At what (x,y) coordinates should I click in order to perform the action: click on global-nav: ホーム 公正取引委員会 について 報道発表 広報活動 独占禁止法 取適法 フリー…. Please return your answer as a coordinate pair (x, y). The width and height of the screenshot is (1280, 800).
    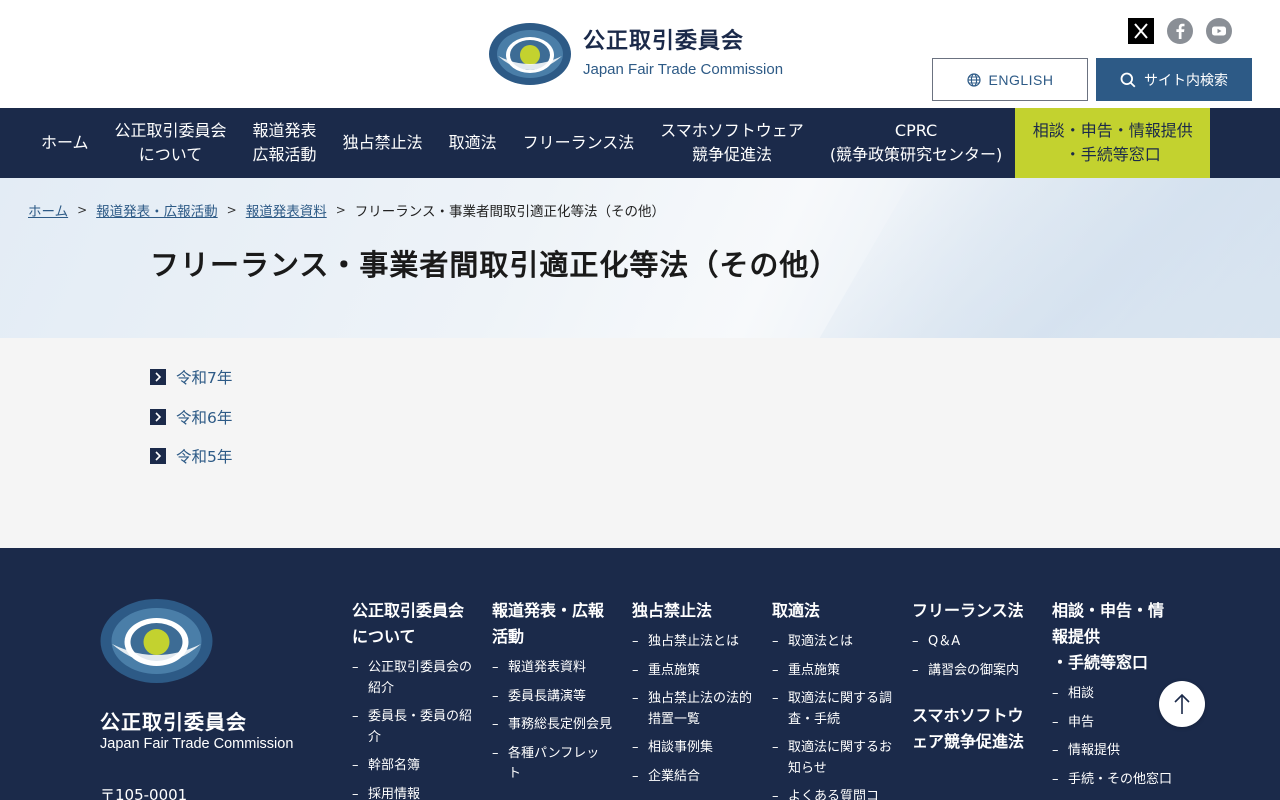
    Looking at the image, I should click on (640, 143).